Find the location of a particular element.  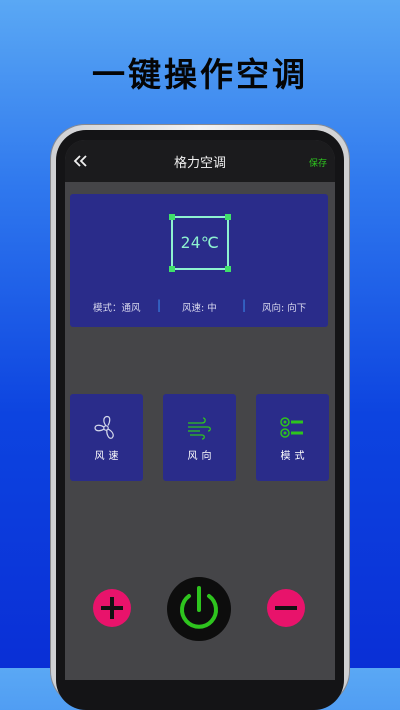

plus-icon is located at coordinates (112, 608).